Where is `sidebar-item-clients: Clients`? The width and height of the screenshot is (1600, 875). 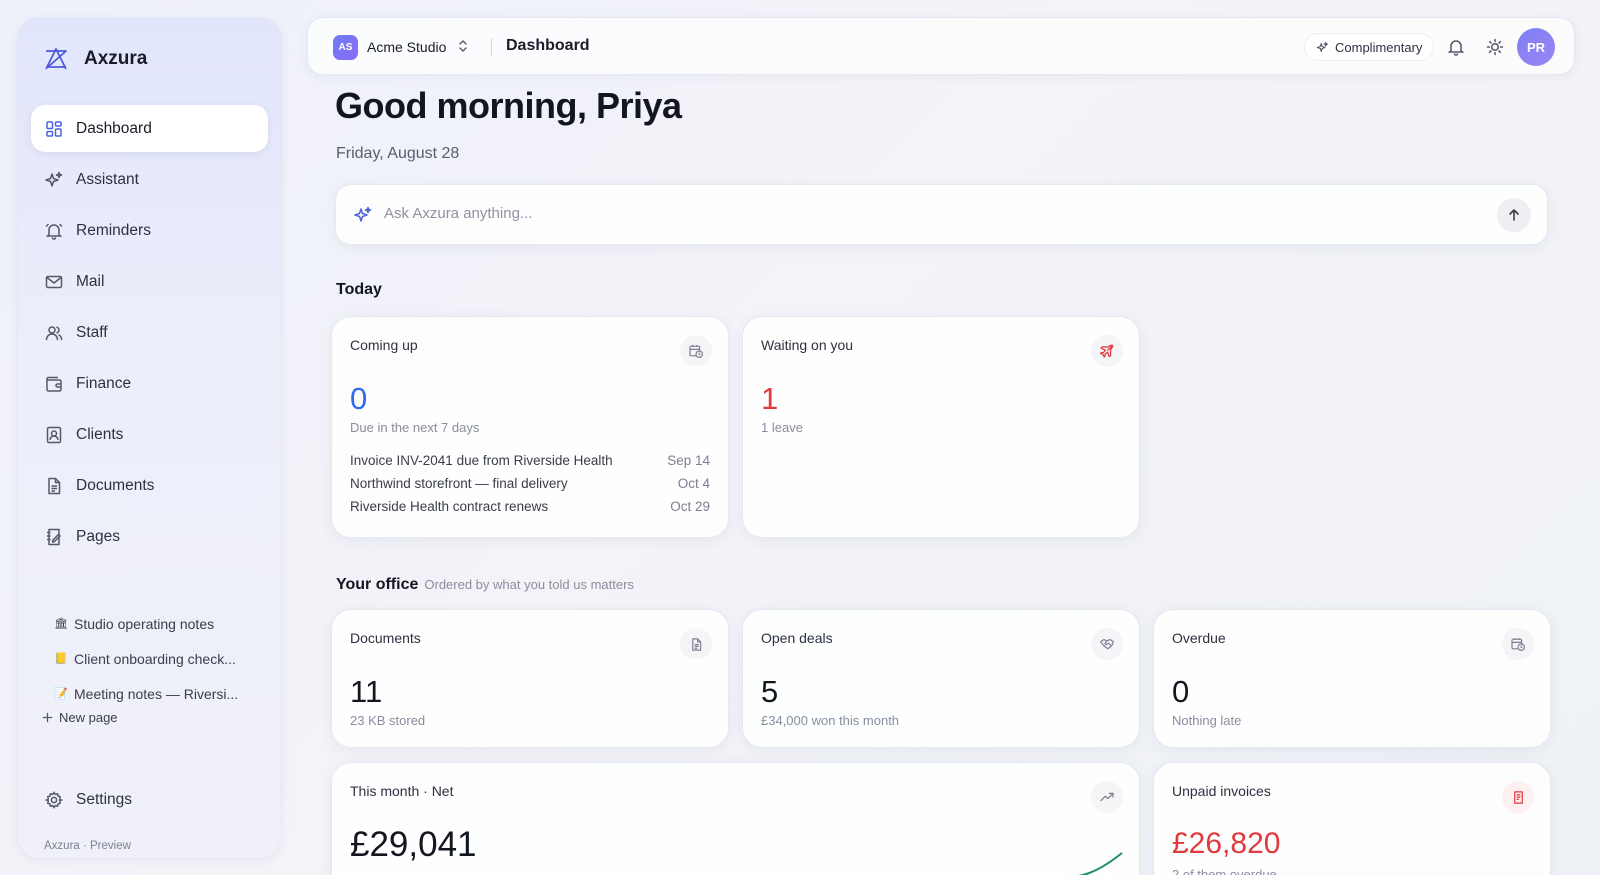 sidebar-item-clients: Clients is located at coordinates (149, 434).